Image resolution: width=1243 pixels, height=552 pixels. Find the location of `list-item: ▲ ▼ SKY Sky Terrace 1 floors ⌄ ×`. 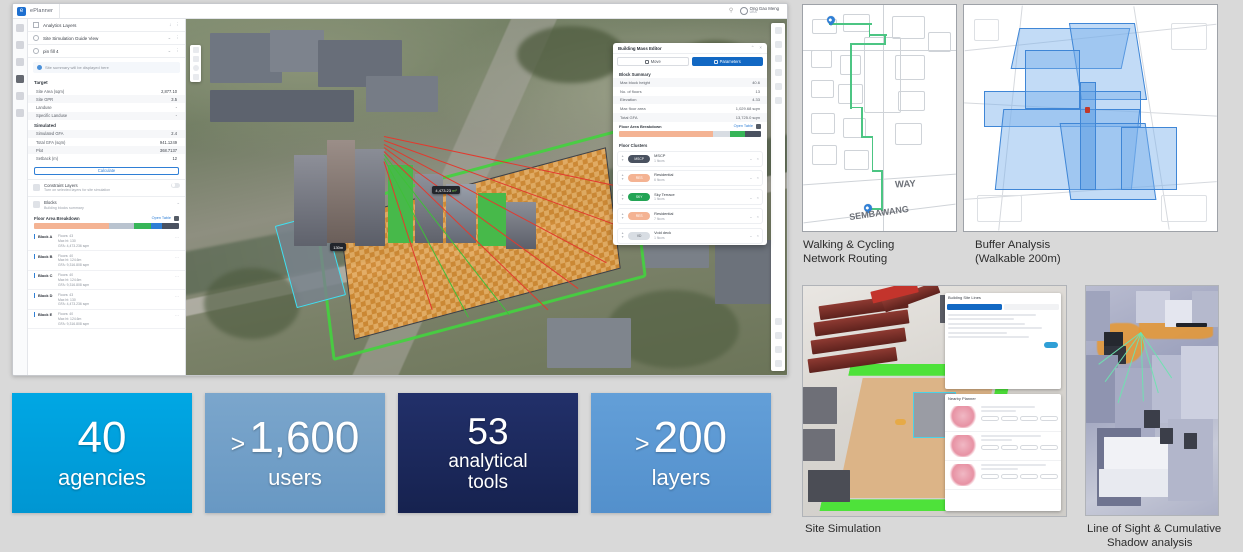

list-item: ▲ ▼ SKY Sky Terrace 1 floors ⌄ × is located at coordinates (690, 197).